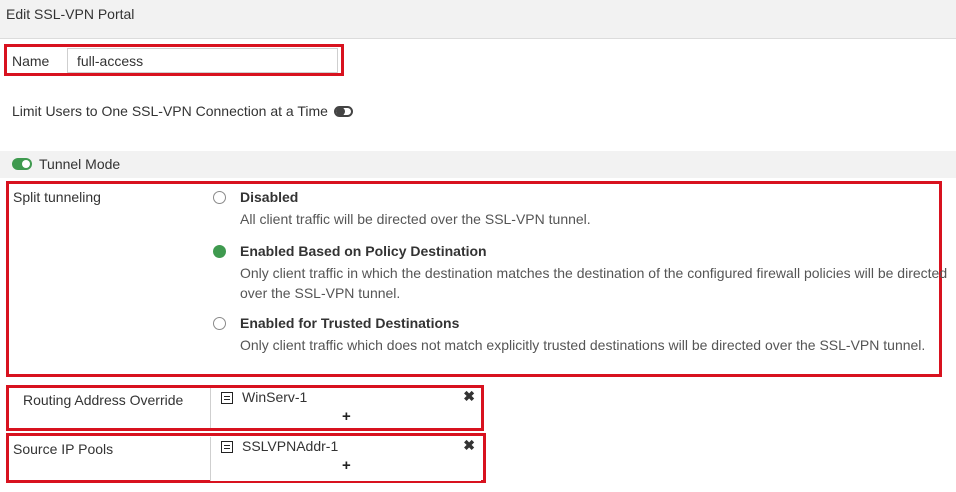  What do you see at coordinates (31, 61) in the screenshot?
I see `name-label: Name` at bounding box center [31, 61].